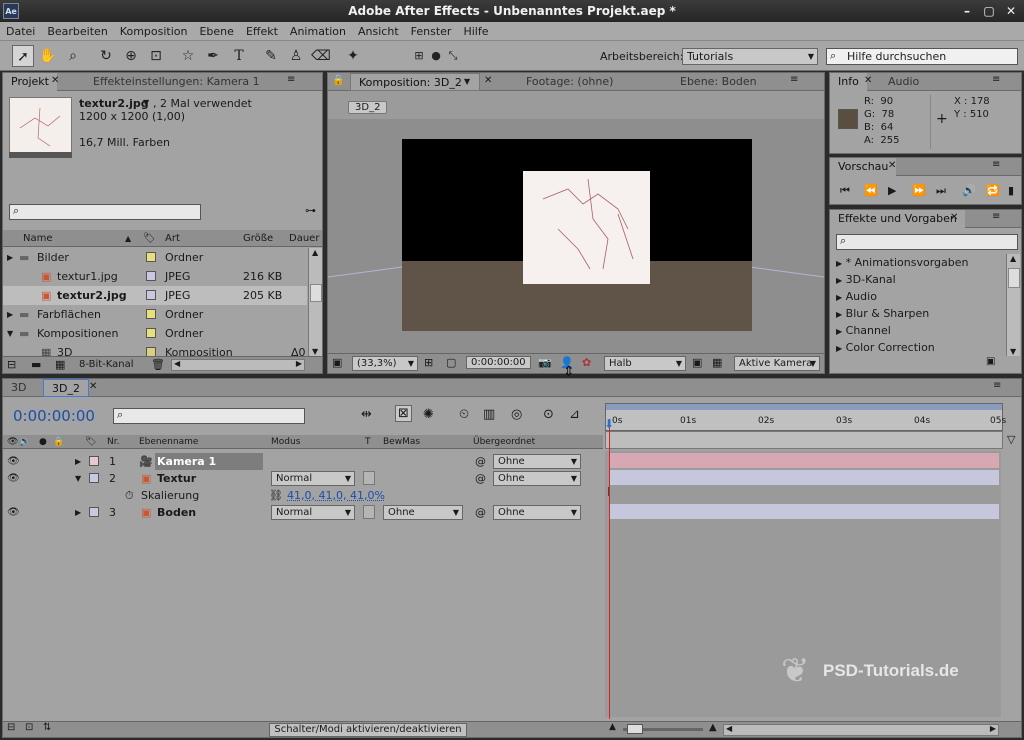 This screenshot has width=1024, height=740. Describe the element at coordinates (423, 512) in the screenshot. I see `trkmat-select: Ohne` at that location.